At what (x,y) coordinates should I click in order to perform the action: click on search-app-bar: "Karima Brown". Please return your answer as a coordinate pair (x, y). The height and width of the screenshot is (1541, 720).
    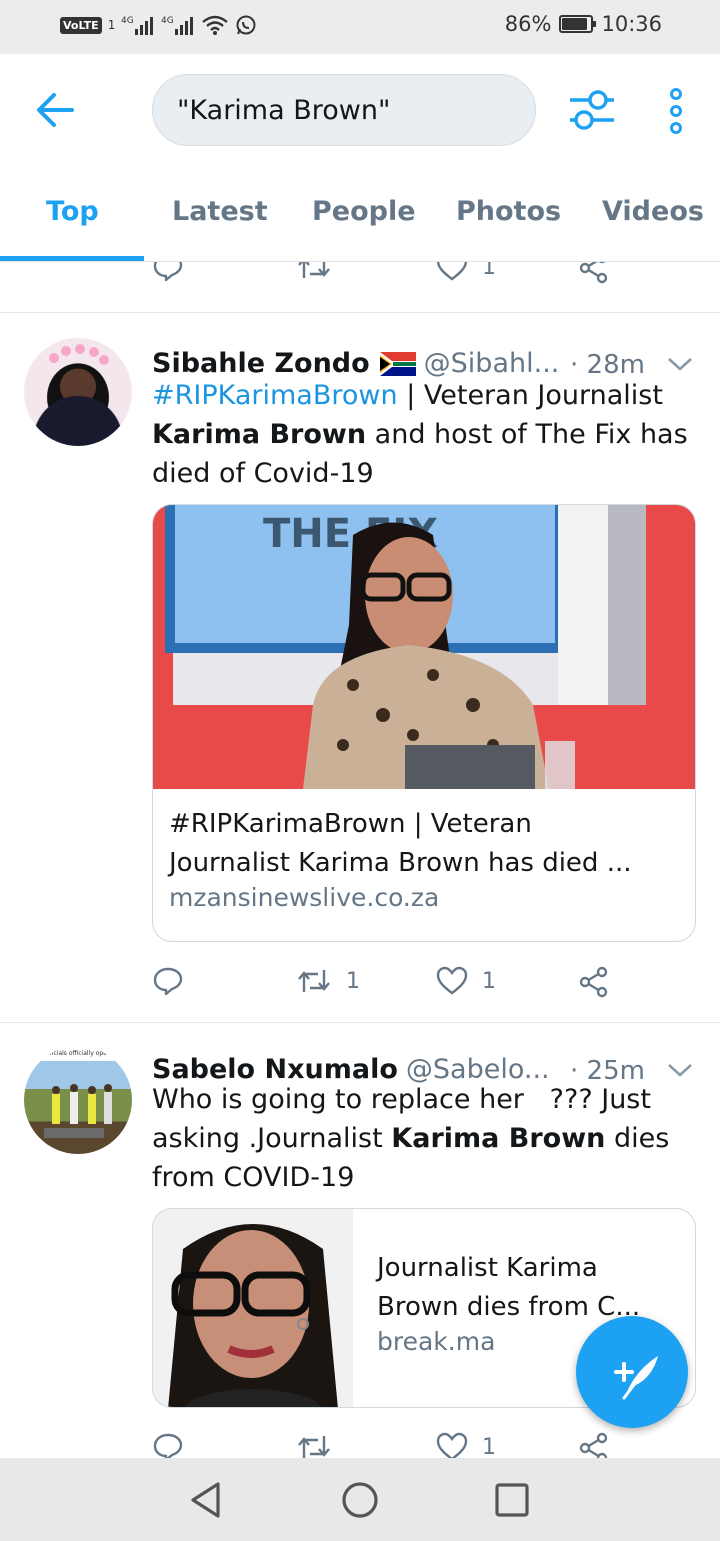
    Looking at the image, I should click on (360, 110).